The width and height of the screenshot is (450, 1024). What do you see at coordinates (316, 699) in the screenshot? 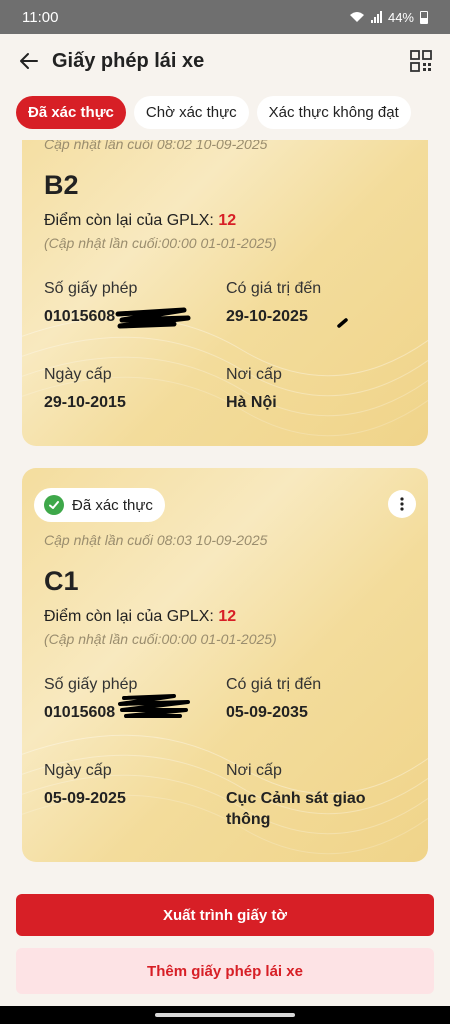
I see `valid-until-field: Có giá trị đến 05-09-2035` at bounding box center [316, 699].